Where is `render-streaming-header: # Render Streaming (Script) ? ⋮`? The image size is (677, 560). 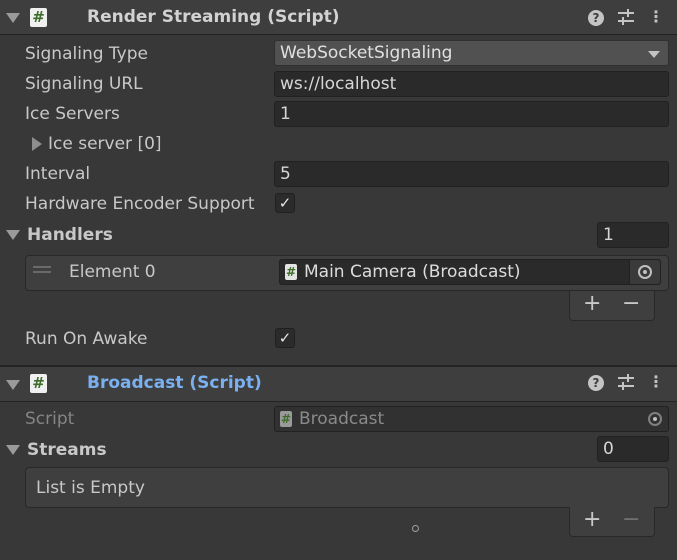 render-streaming-header: # Render Streaming (Script) ? ⋮ is located at coordinates (338, 17).